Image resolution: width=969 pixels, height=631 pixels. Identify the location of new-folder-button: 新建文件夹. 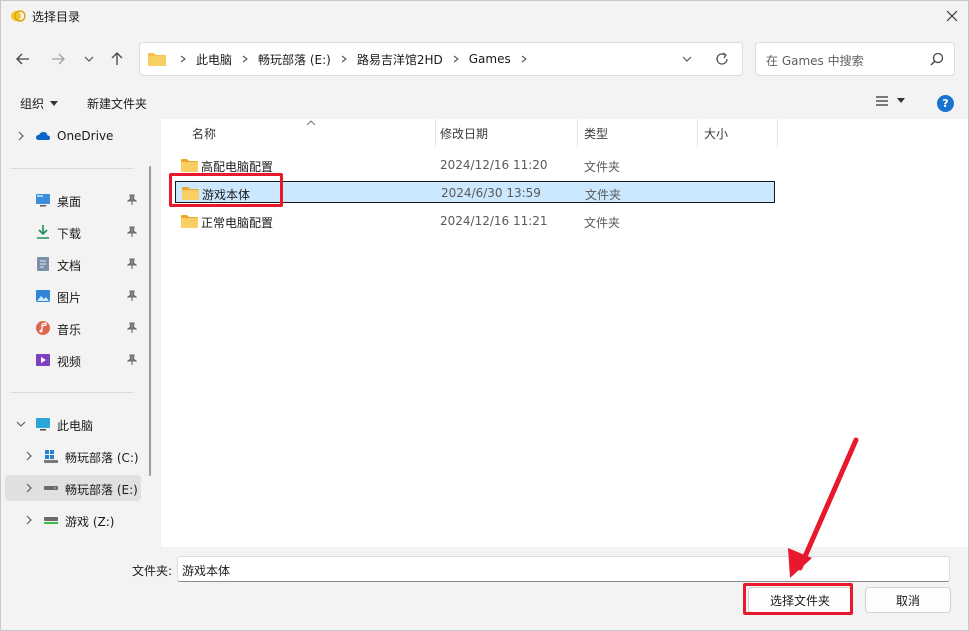
(117, 103).